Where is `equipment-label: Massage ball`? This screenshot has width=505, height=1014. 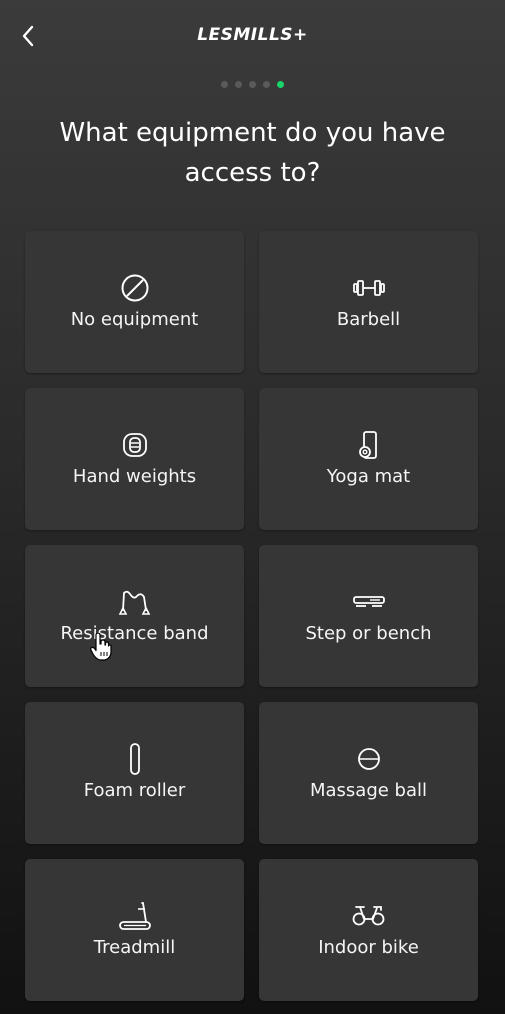 equipment-label: Massage ball is located at coordinates (368, 790).